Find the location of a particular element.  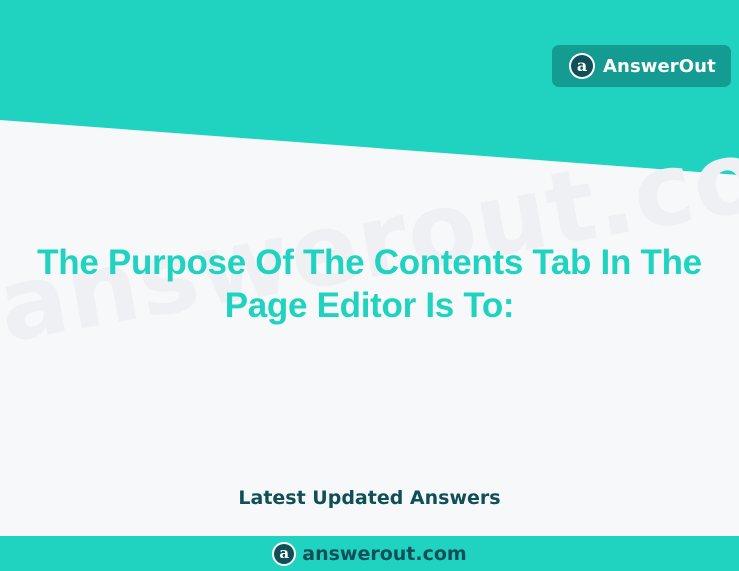

brand-badge: a AnswerOut is located at coordinates (641, 66).